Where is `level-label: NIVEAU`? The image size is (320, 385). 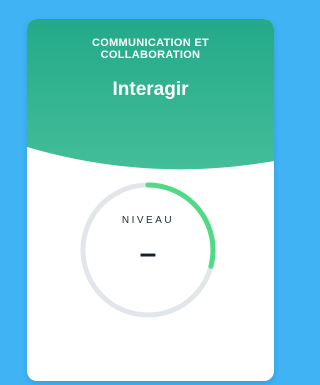
level-label: NIVEAU is located at coordinates (148, 220).